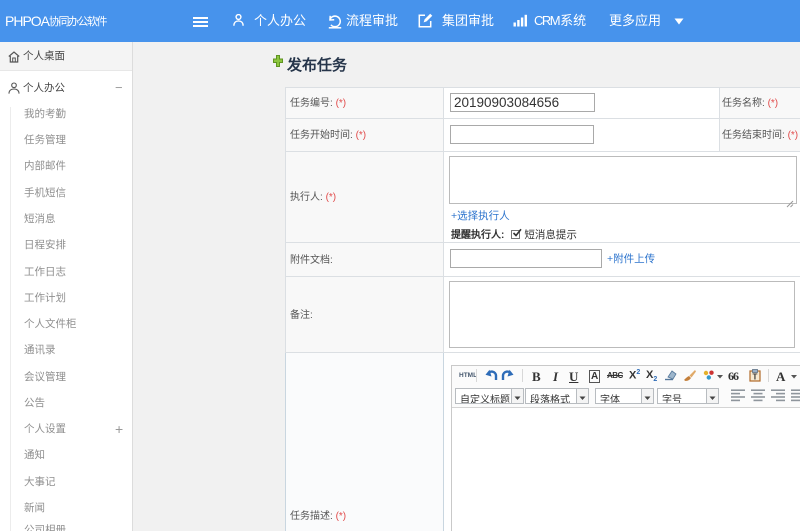  I want to click on svg-text: T, so click(755, 377).